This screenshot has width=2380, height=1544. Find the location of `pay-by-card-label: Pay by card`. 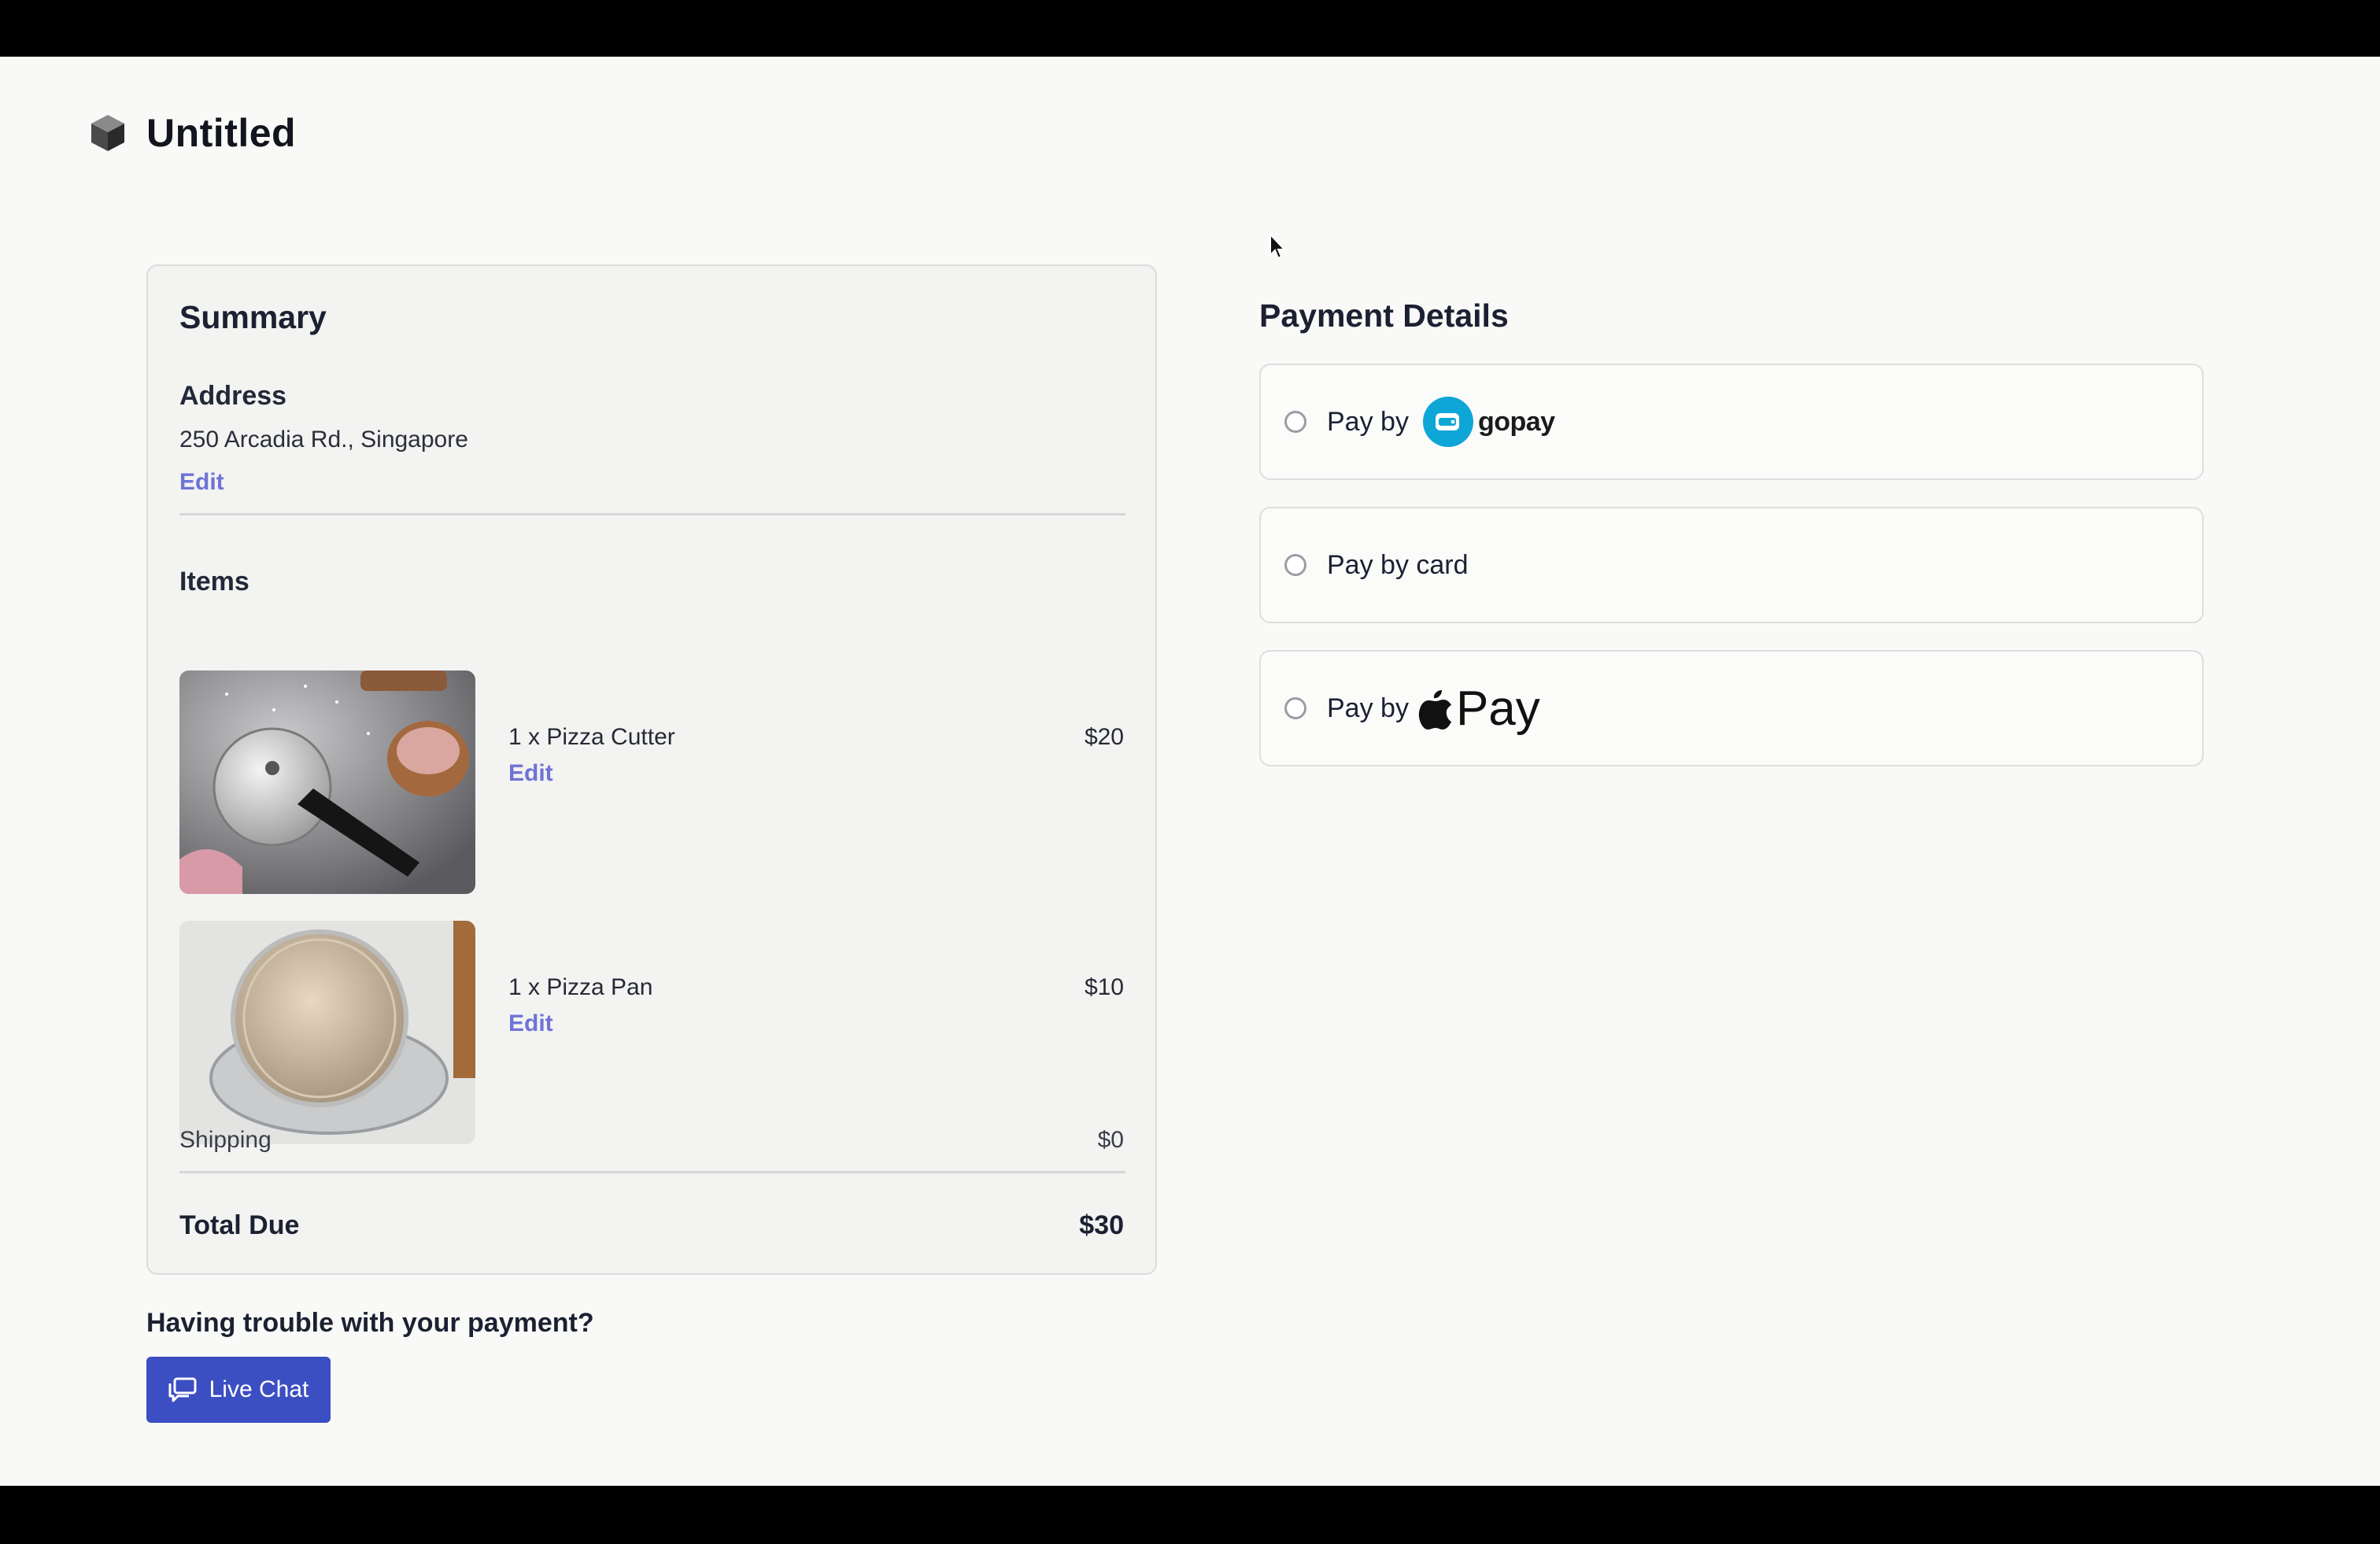

pay-by-card-label: Pay by card is located at coordinates (1398, 564).